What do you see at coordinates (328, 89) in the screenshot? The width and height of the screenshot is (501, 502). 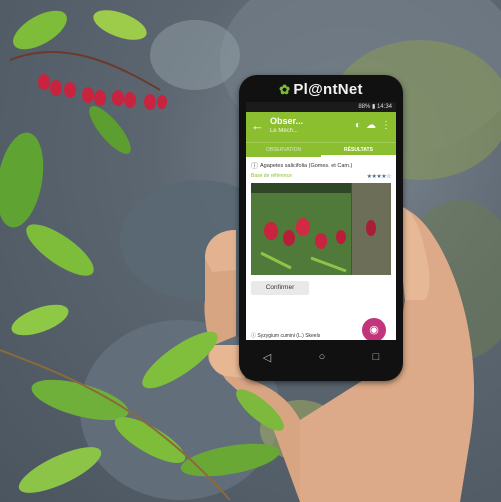 I see `brand-text: Pl@ntNet` at bounding box center [328, 89].